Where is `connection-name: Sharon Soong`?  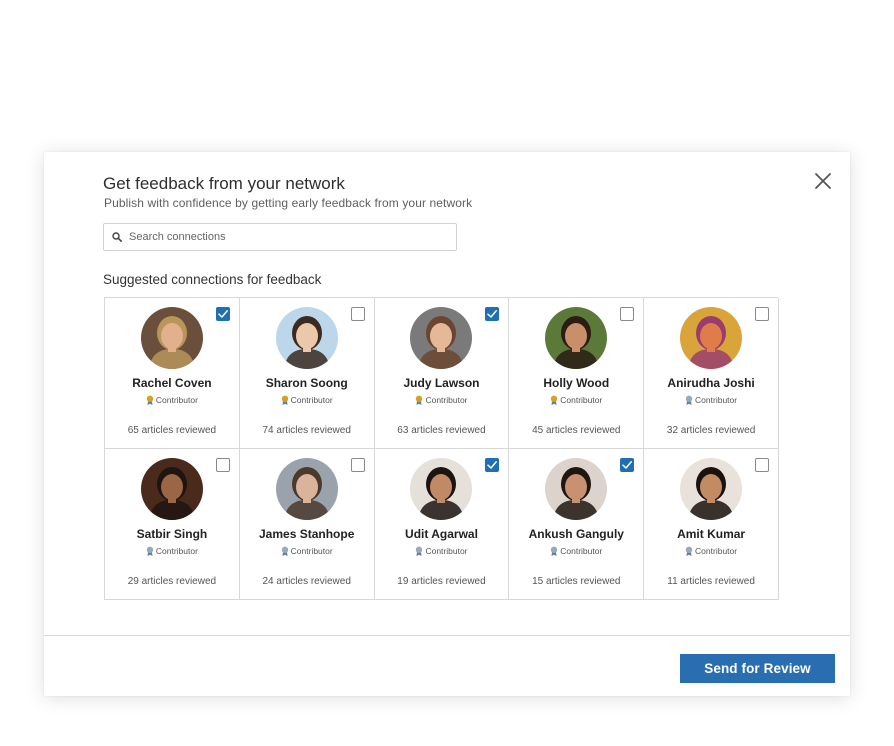 connection-name: Sharon Soong is located at coordinates (306, 383).